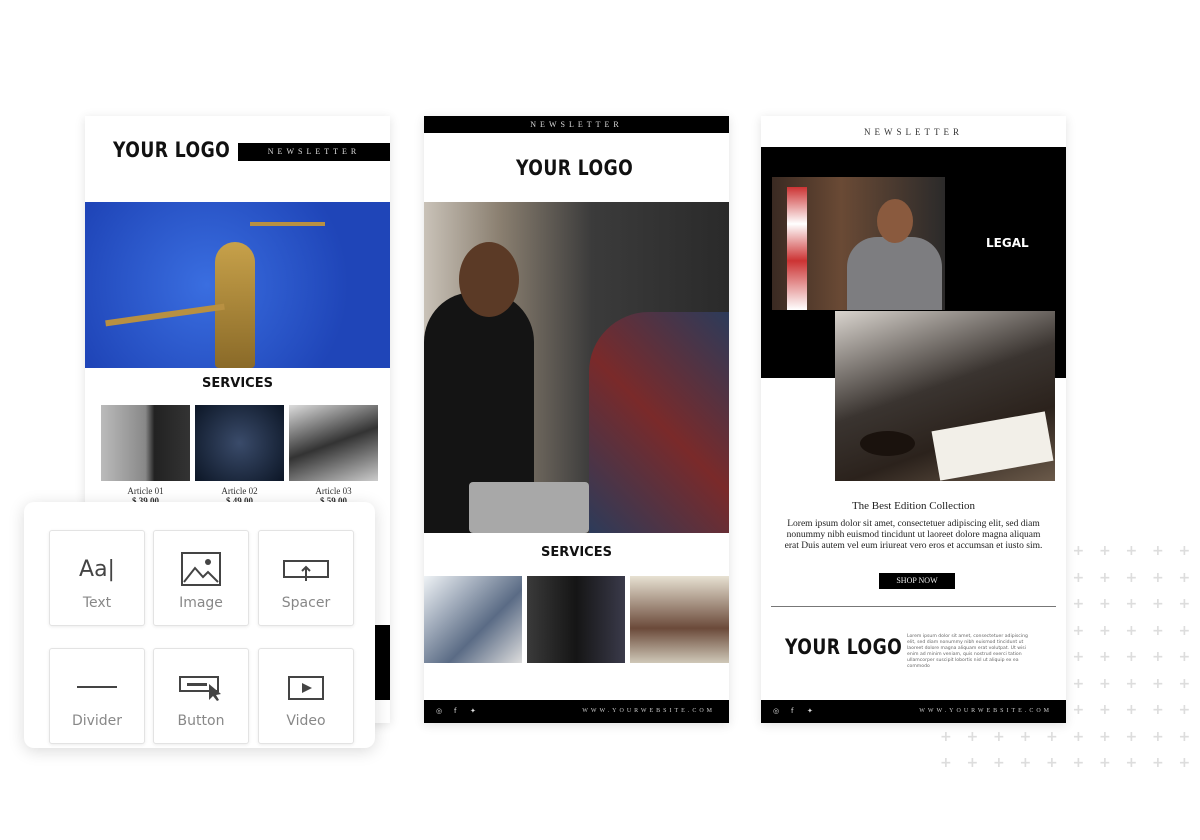 The width and height of the screenshot is (1200, 840). Describe the element at coordinates (913, 132) in the screenshot. I see `newsletter-heading: NEWSLETTER` at that location.